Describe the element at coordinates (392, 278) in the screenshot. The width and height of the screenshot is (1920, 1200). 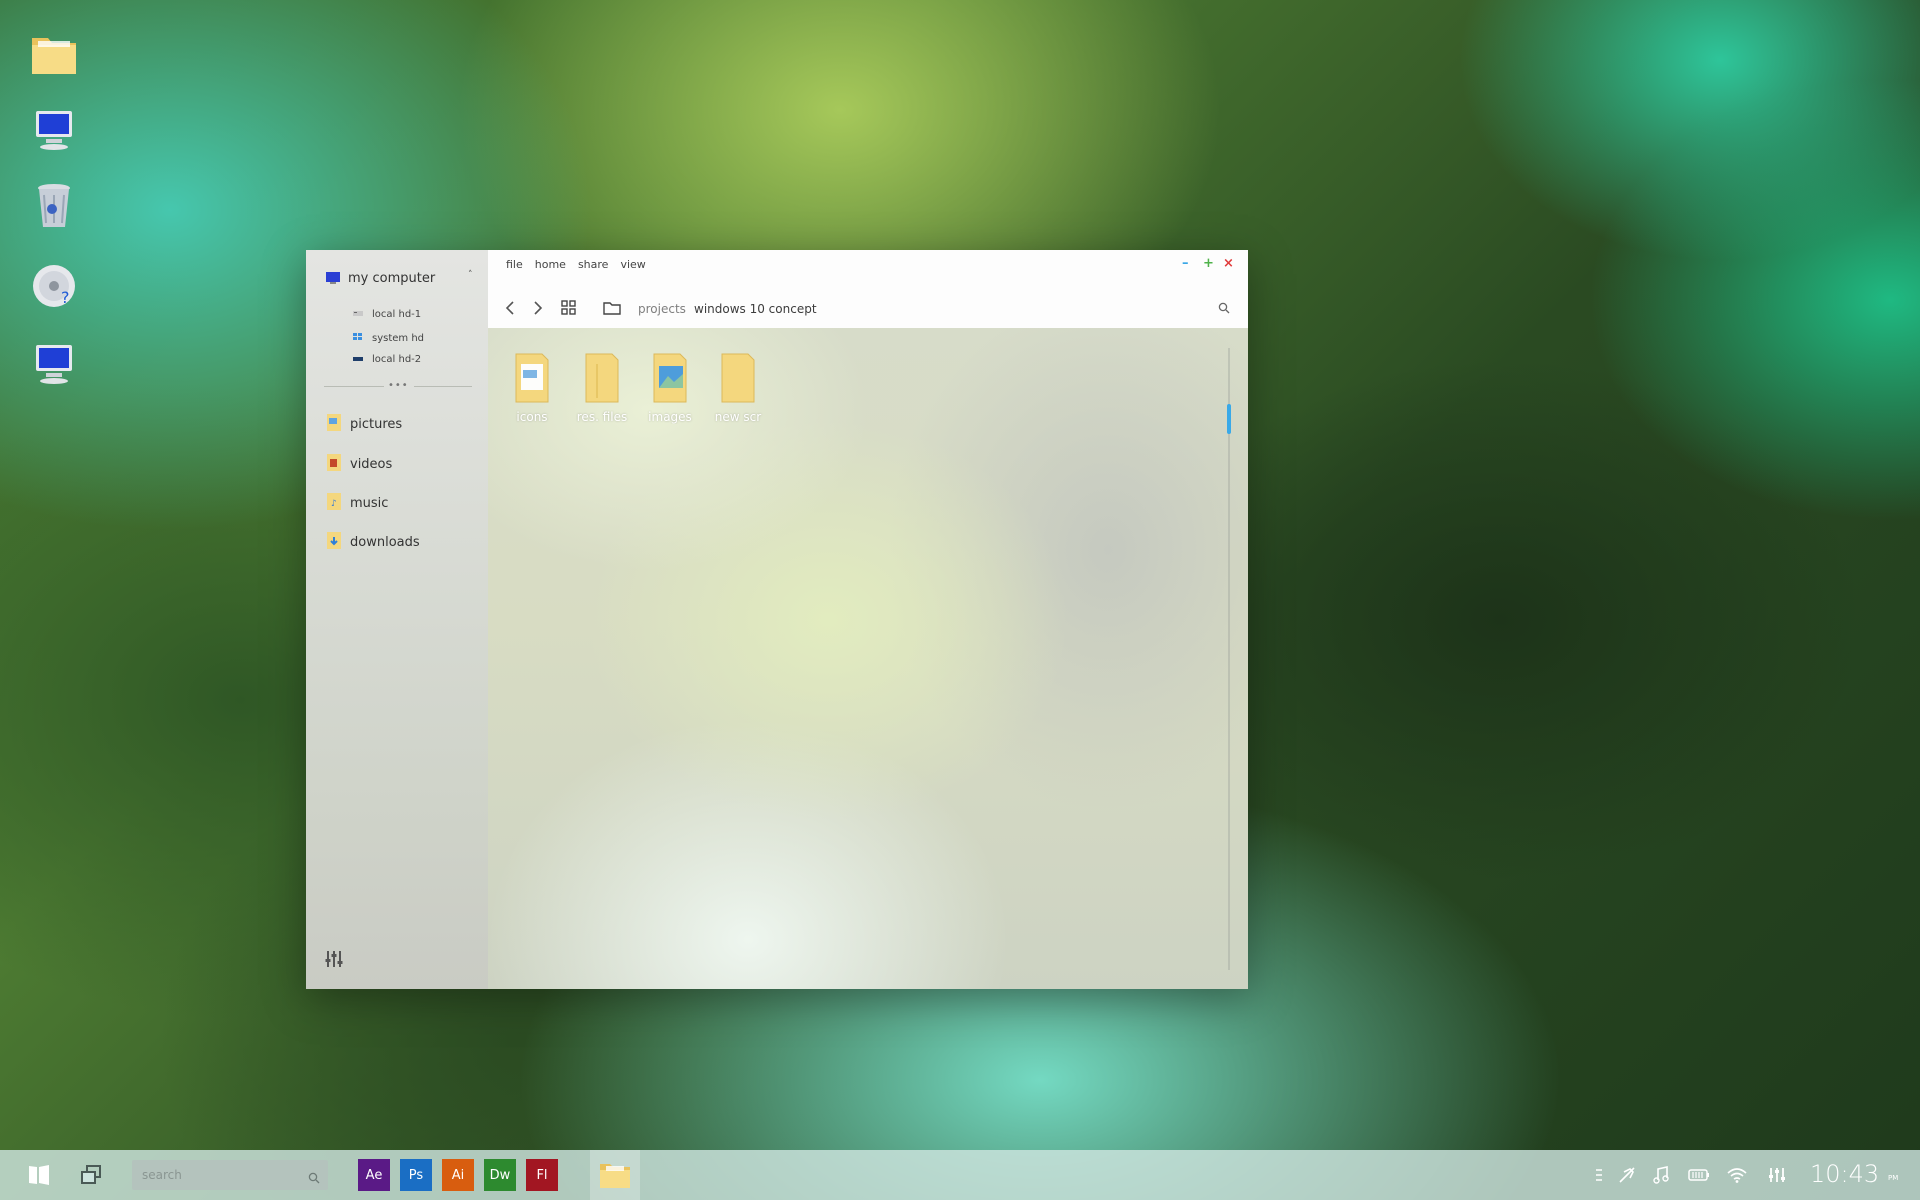
I see `sidebar-computer-label: my computer` at that location.